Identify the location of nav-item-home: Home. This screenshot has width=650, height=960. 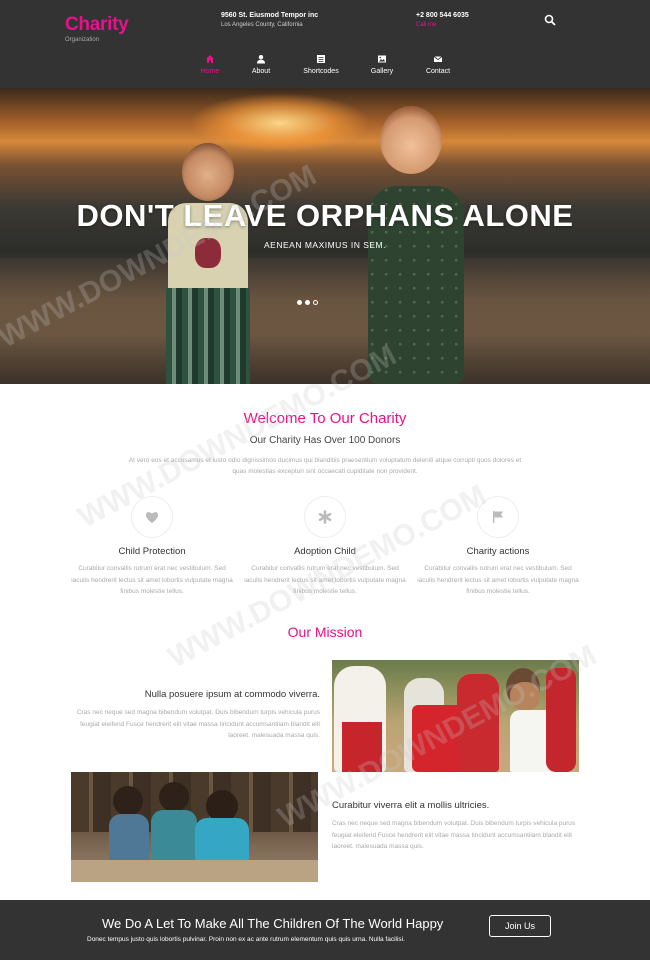
(210, 64).